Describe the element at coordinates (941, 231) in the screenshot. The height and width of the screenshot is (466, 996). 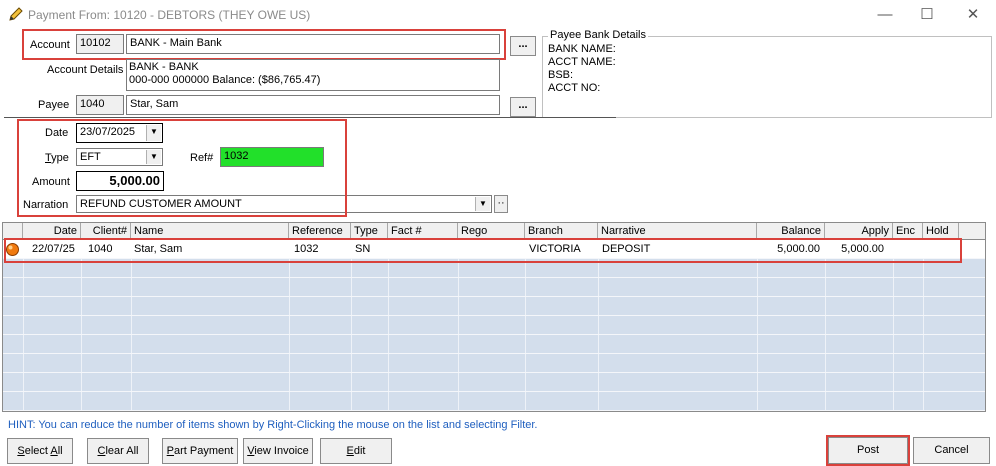
I see `header-hold: Hold` at that location.